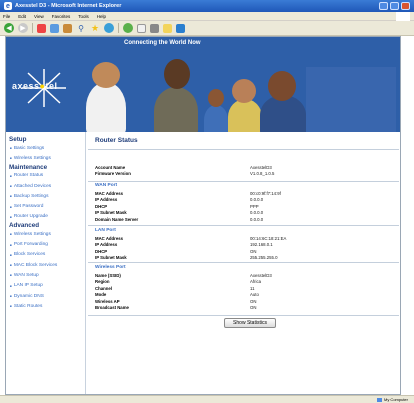  I want to click on window-controls, so click(394, 6).